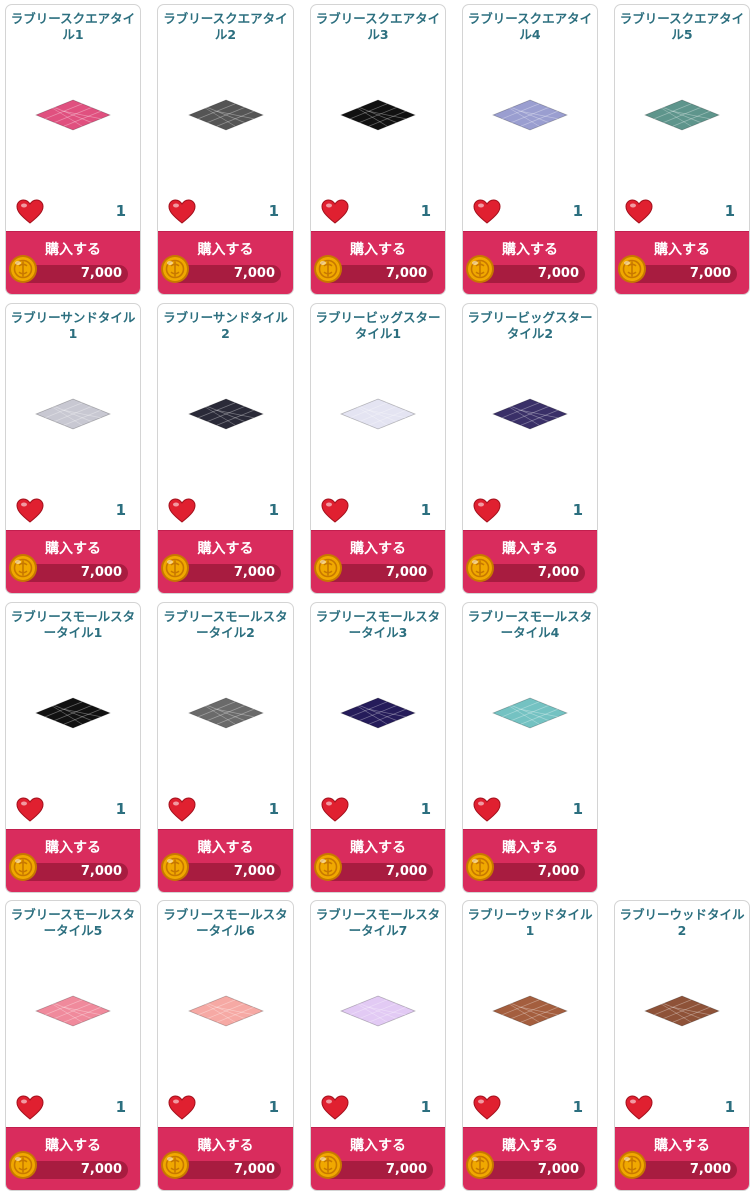  I want to click on pink-small-star-tile-icon, so click(73, 1011).